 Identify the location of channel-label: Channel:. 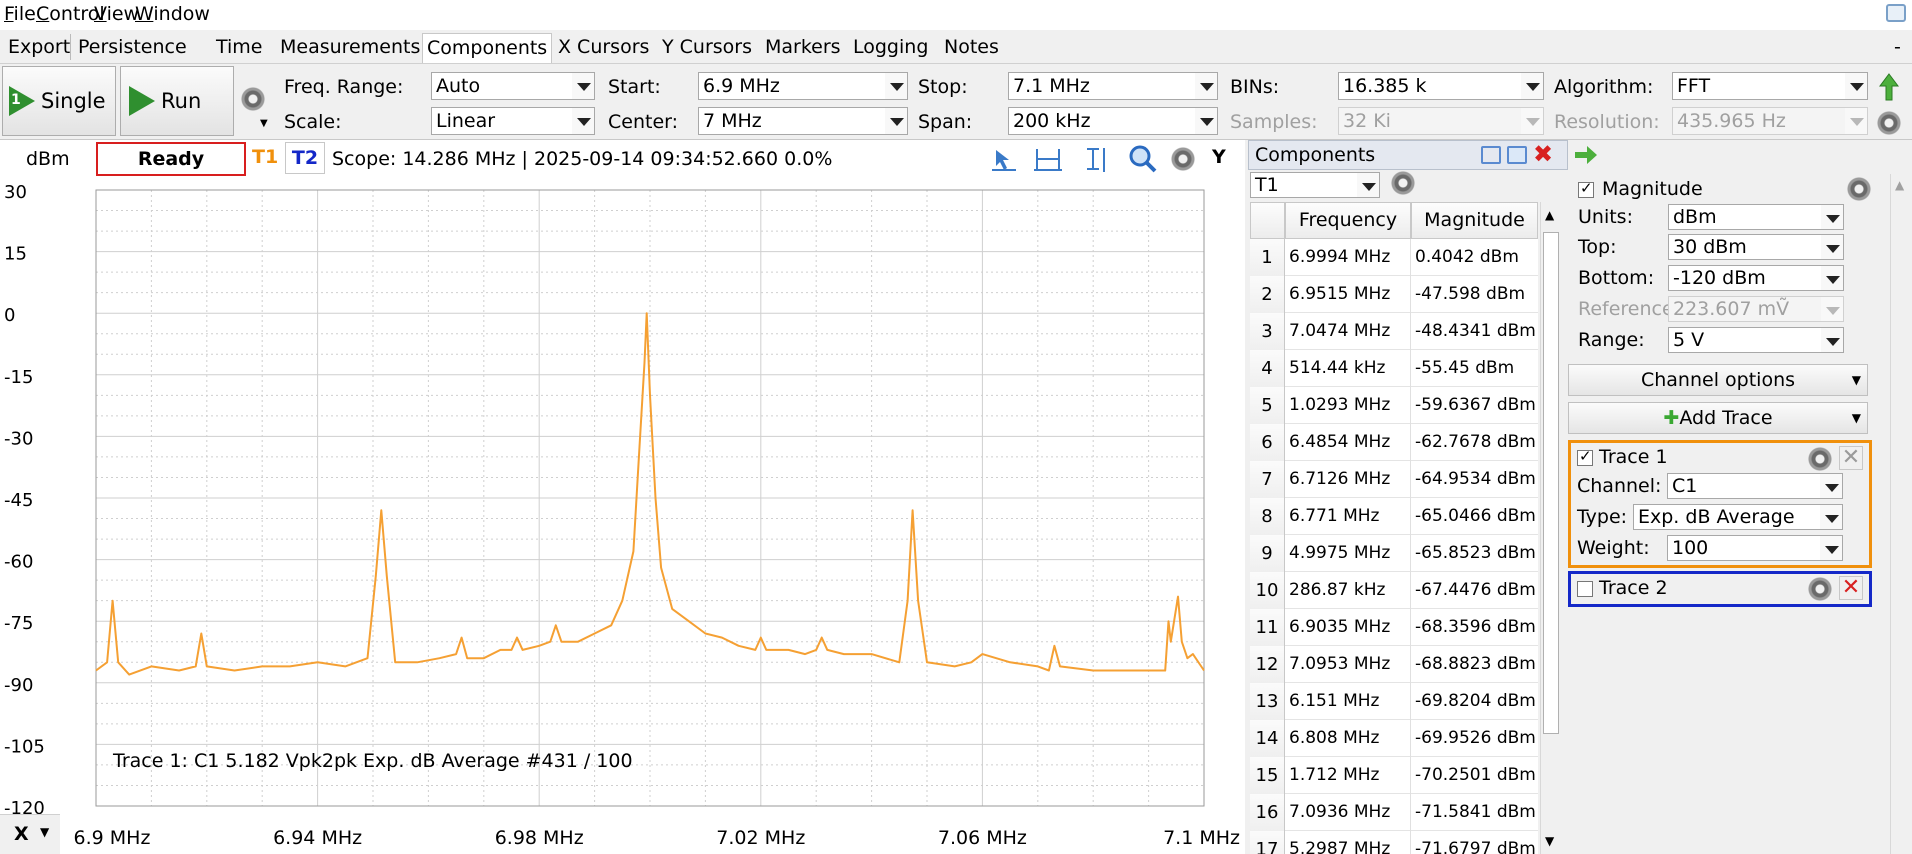
(1619, 486).